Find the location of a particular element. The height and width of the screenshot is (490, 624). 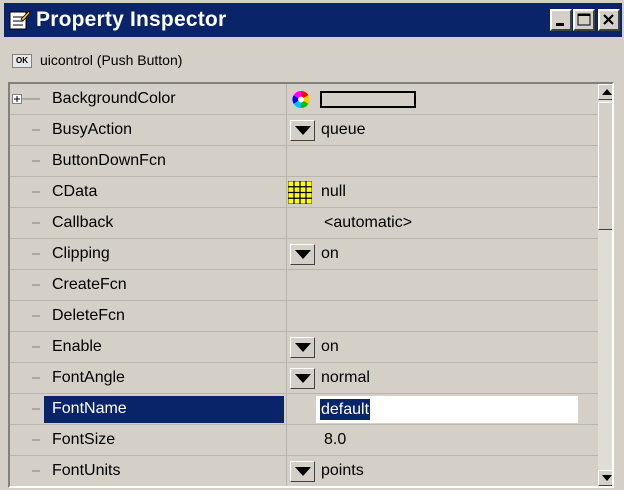

scroll-thumb is located at coordinates (605, 166).